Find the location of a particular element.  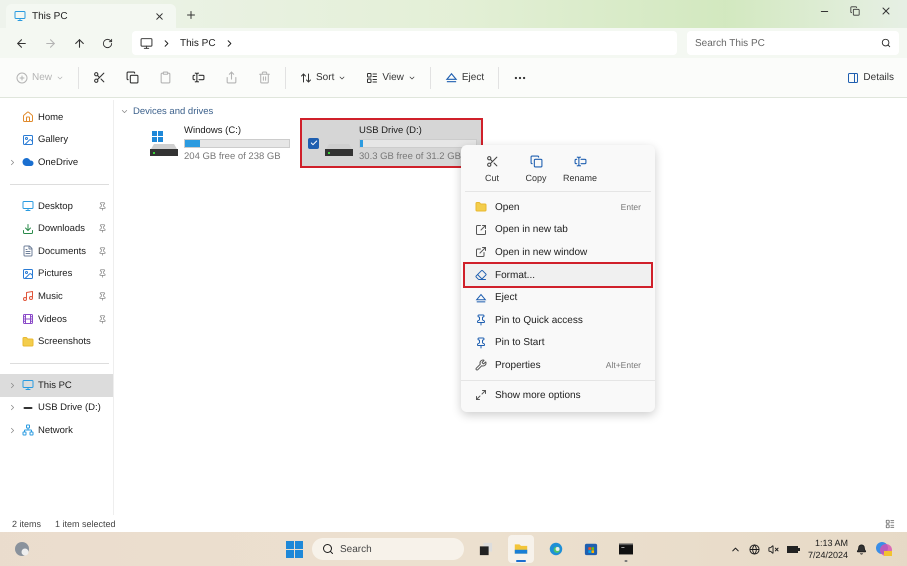

check-icon is located at coordinates (314, 143).